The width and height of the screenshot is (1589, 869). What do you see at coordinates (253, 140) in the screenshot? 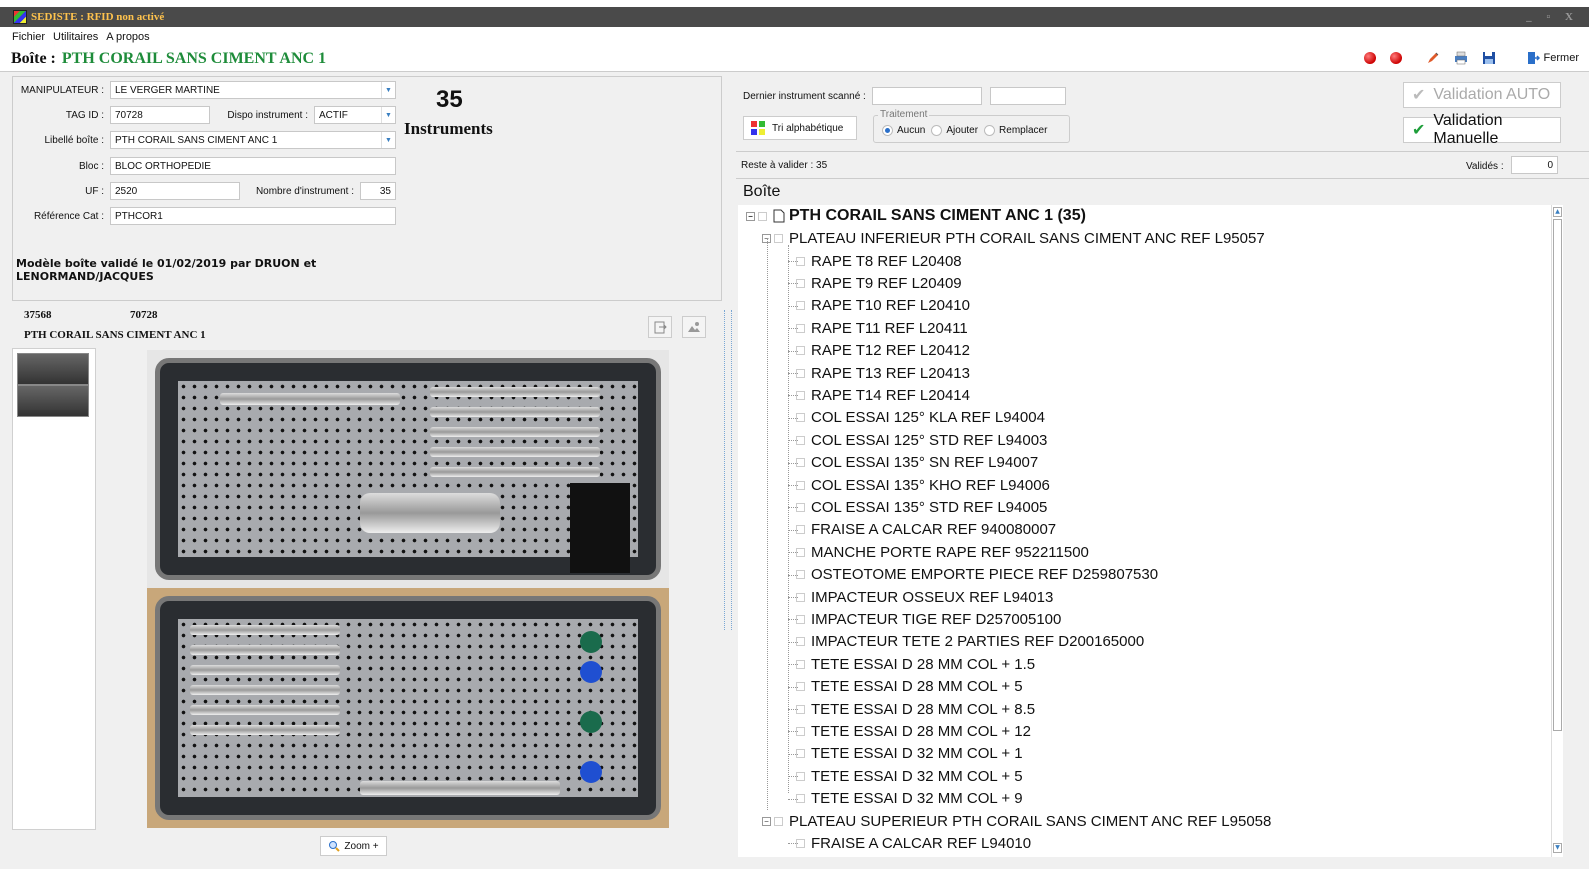
I see `libelle-select: PTH CORAIL SANS CIMENT ANC 1 ▼` at bounding box center [253, 140].